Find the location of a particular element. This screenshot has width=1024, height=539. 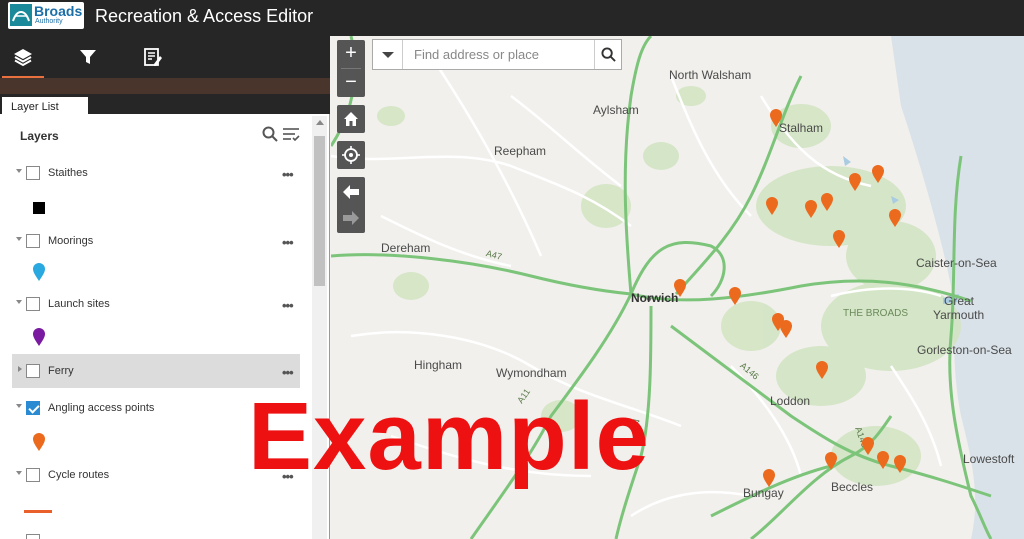

place-great: Great is located at coordinates (959, 301).